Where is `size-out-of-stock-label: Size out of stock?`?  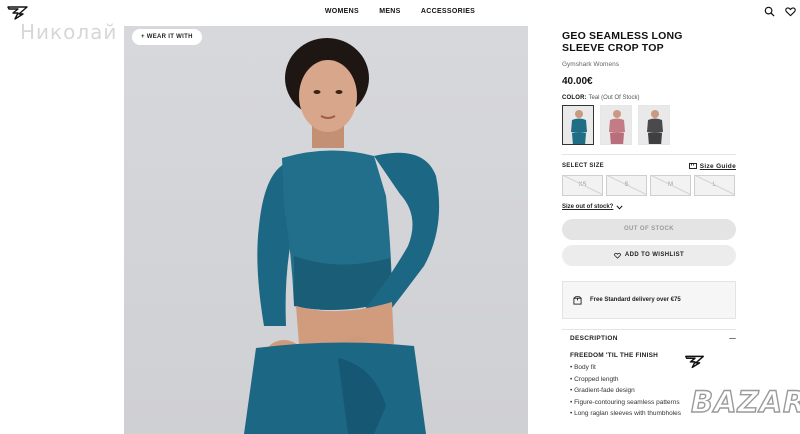
size-out-of-stock-label: Size out of stock? is located at coordinates (588, 207).